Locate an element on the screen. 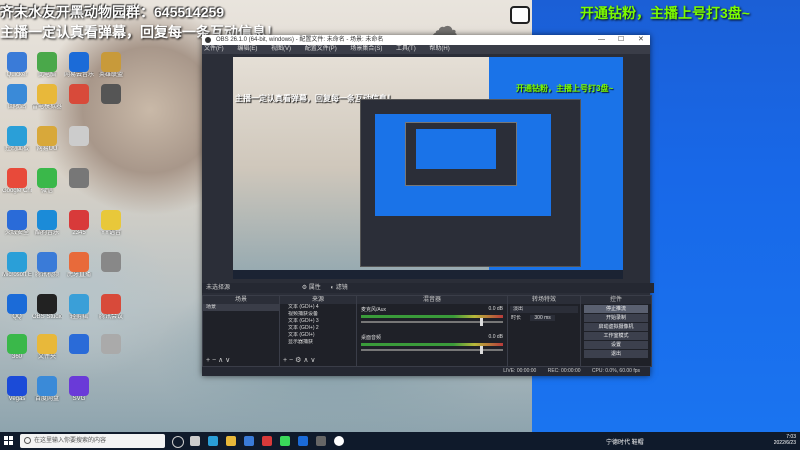 This screenshot has height=450, width=800. desktop-icon: 英雄联盟 is located at coordinates (111, 65).